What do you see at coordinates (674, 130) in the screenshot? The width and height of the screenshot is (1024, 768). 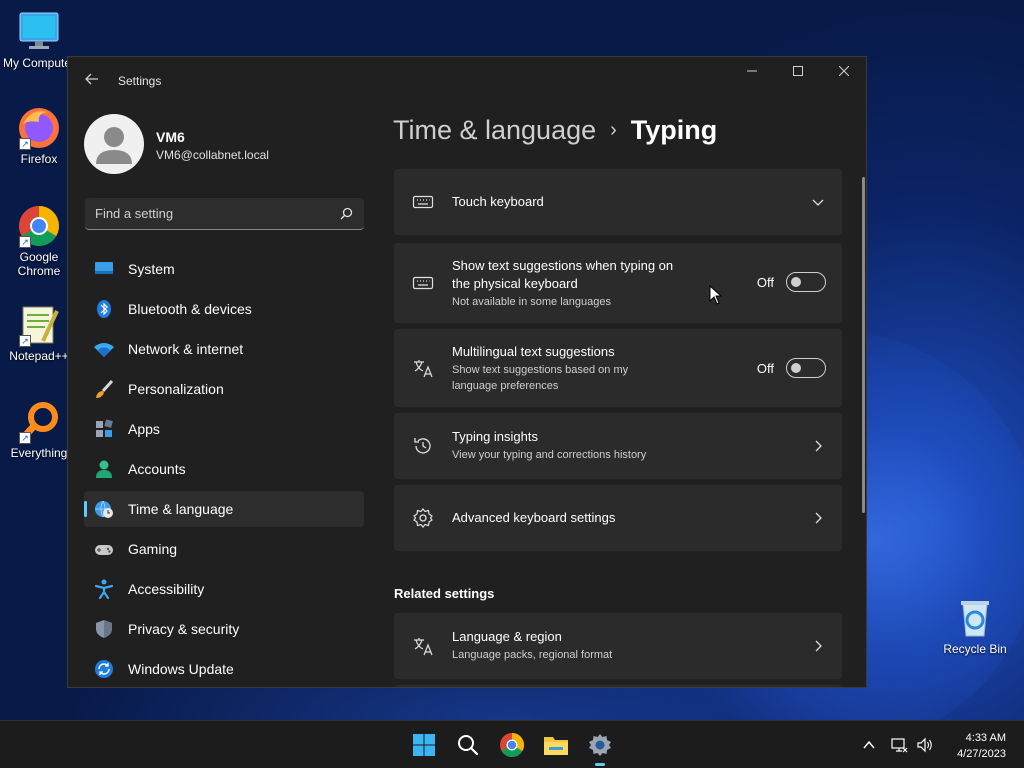 I see `page-title: Typing` at bounding box center [674, 130].